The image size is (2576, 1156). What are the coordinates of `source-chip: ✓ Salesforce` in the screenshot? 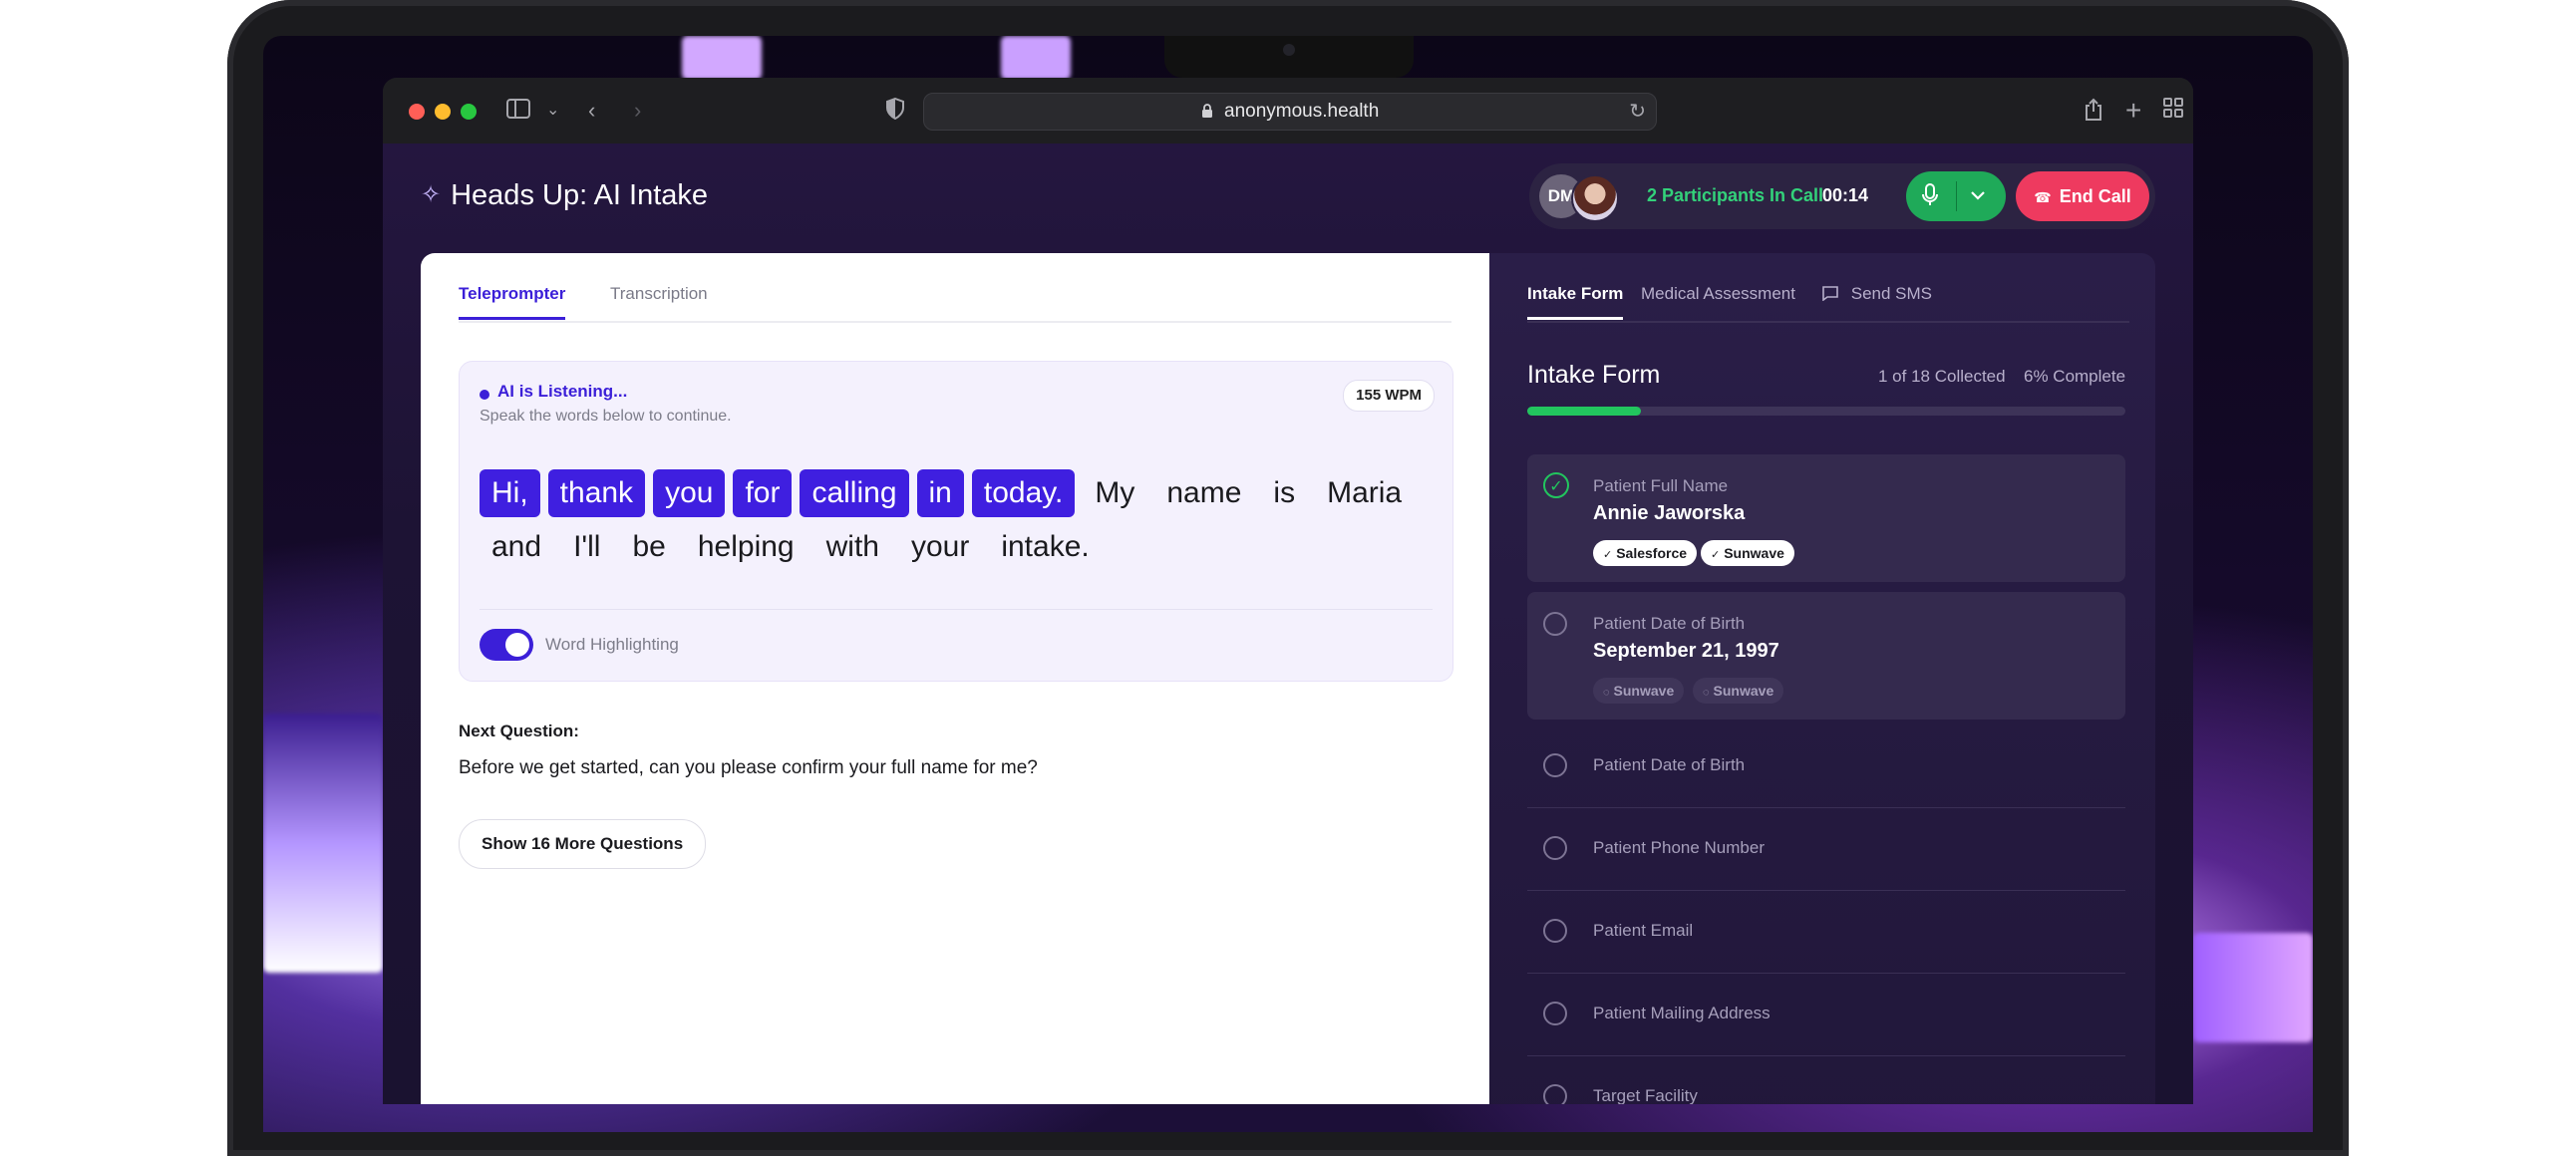 It's located at (1645, 553).